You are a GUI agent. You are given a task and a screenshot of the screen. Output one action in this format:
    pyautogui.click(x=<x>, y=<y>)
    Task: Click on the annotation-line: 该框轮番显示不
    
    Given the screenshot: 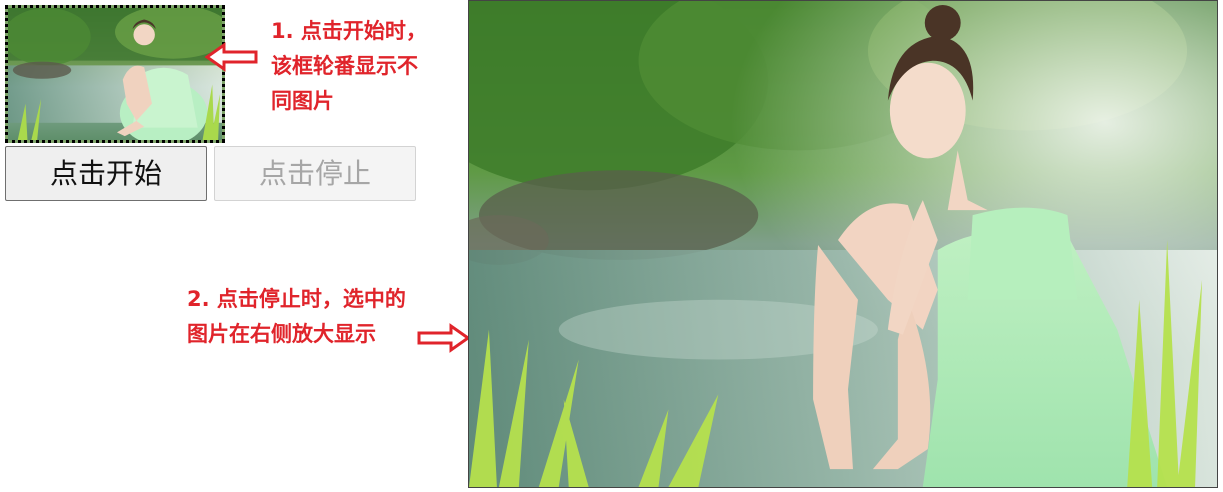 What is the action you would take?
    pyautogui.click(x=344, y=66)
    